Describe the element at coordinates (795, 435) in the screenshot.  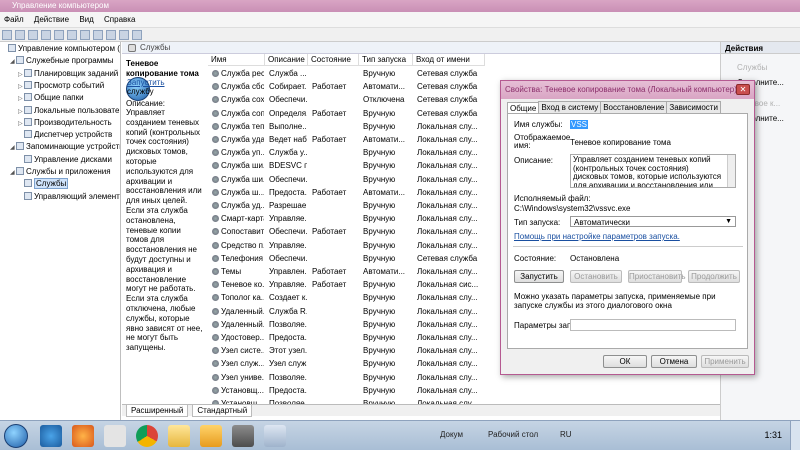
I see `show-desktop-button` at that location.